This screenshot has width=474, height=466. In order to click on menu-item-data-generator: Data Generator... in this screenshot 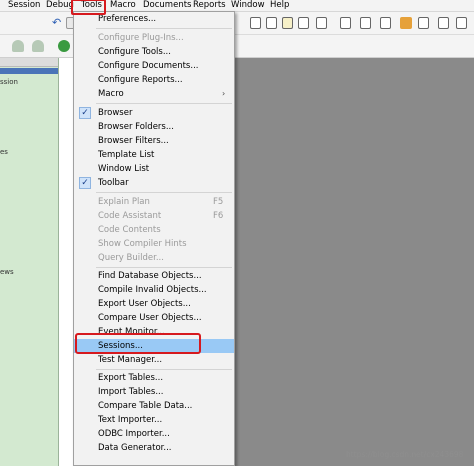, I will do `click(154, 448)`.